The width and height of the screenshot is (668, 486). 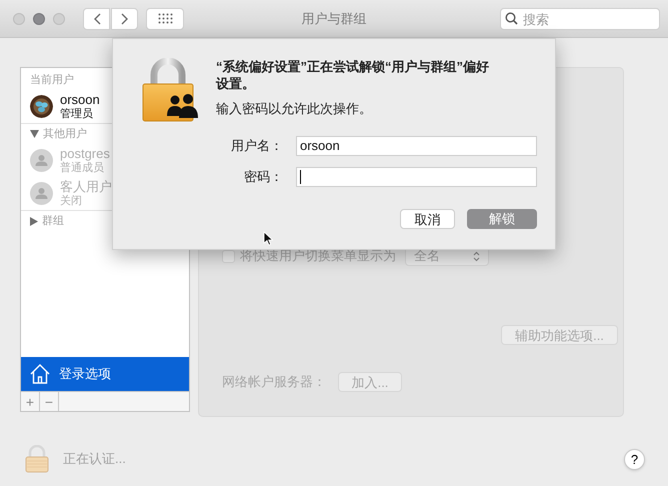 I want to click on lock-icon, so click(x=37, y=459).